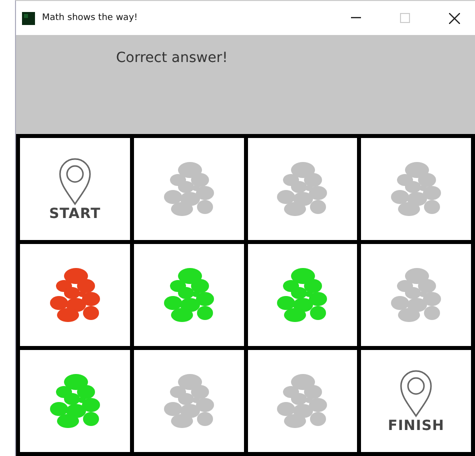 This screenshot has width=475, height=456. Describe the element at coordinates (75, 214) in the screenshot. I see `cell-label: START` at that location.